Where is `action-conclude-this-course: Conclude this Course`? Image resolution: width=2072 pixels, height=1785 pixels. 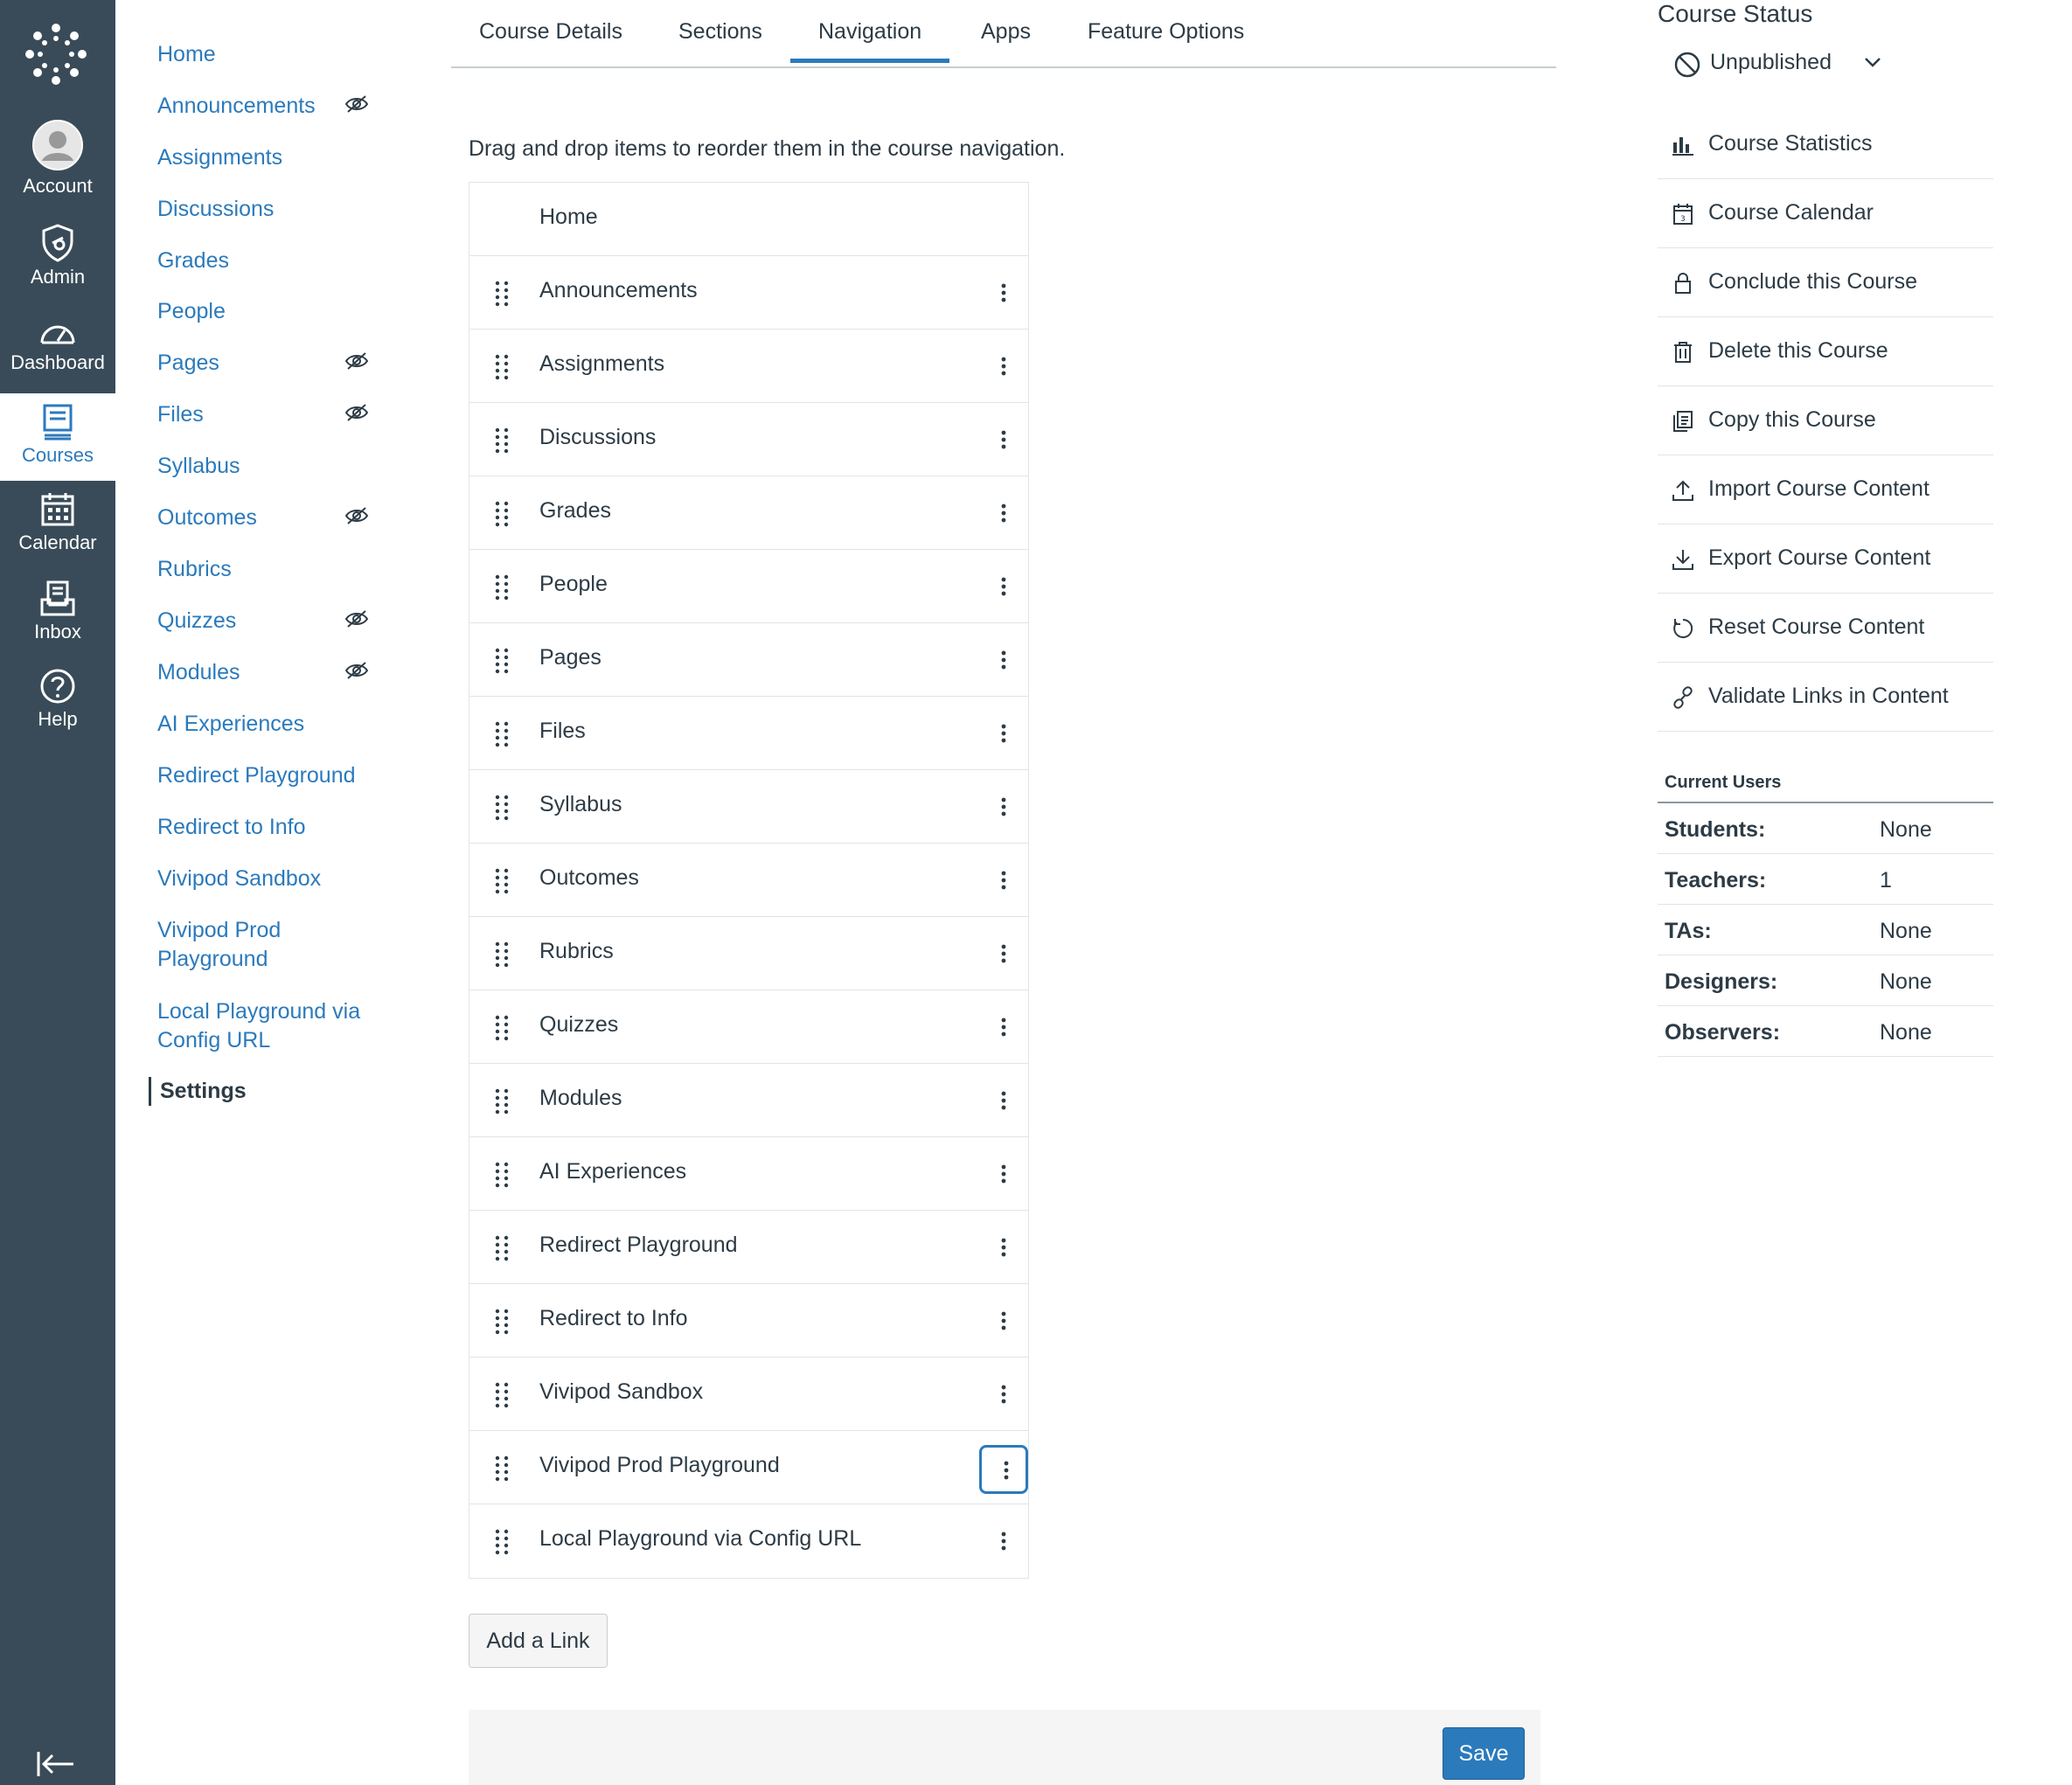
action-conclude-this-course: Conclude this Course is located at coordinates (1825, 282).